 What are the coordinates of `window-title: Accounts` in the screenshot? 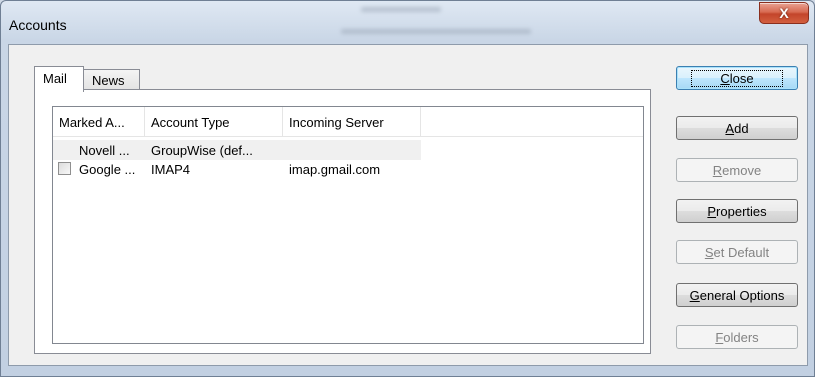 It's located at (38, 25).